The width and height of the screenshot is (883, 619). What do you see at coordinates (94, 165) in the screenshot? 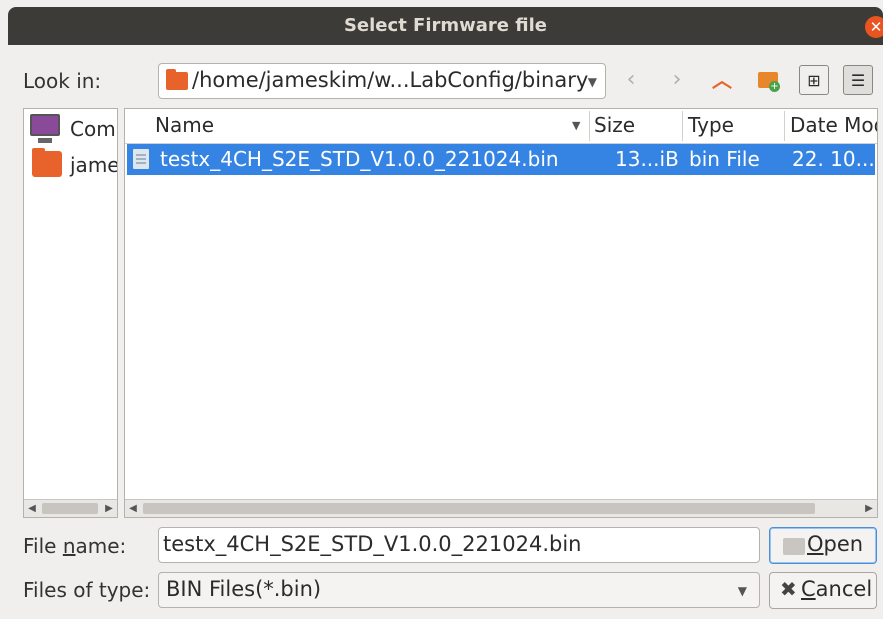
I see `sidebar-item-label: jameskim` at bounding box center [94, 165].